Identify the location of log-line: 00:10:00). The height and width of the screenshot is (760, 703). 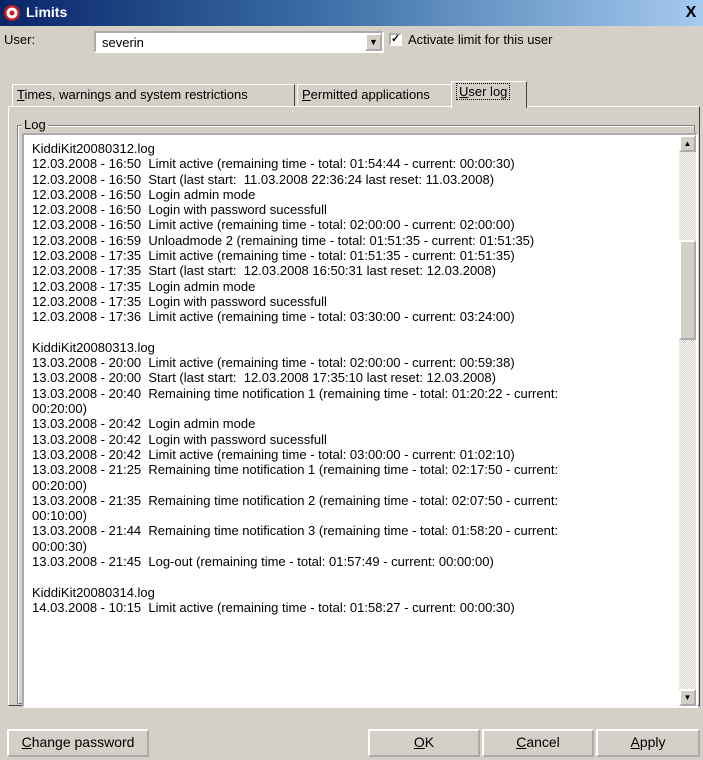
(59, 516).